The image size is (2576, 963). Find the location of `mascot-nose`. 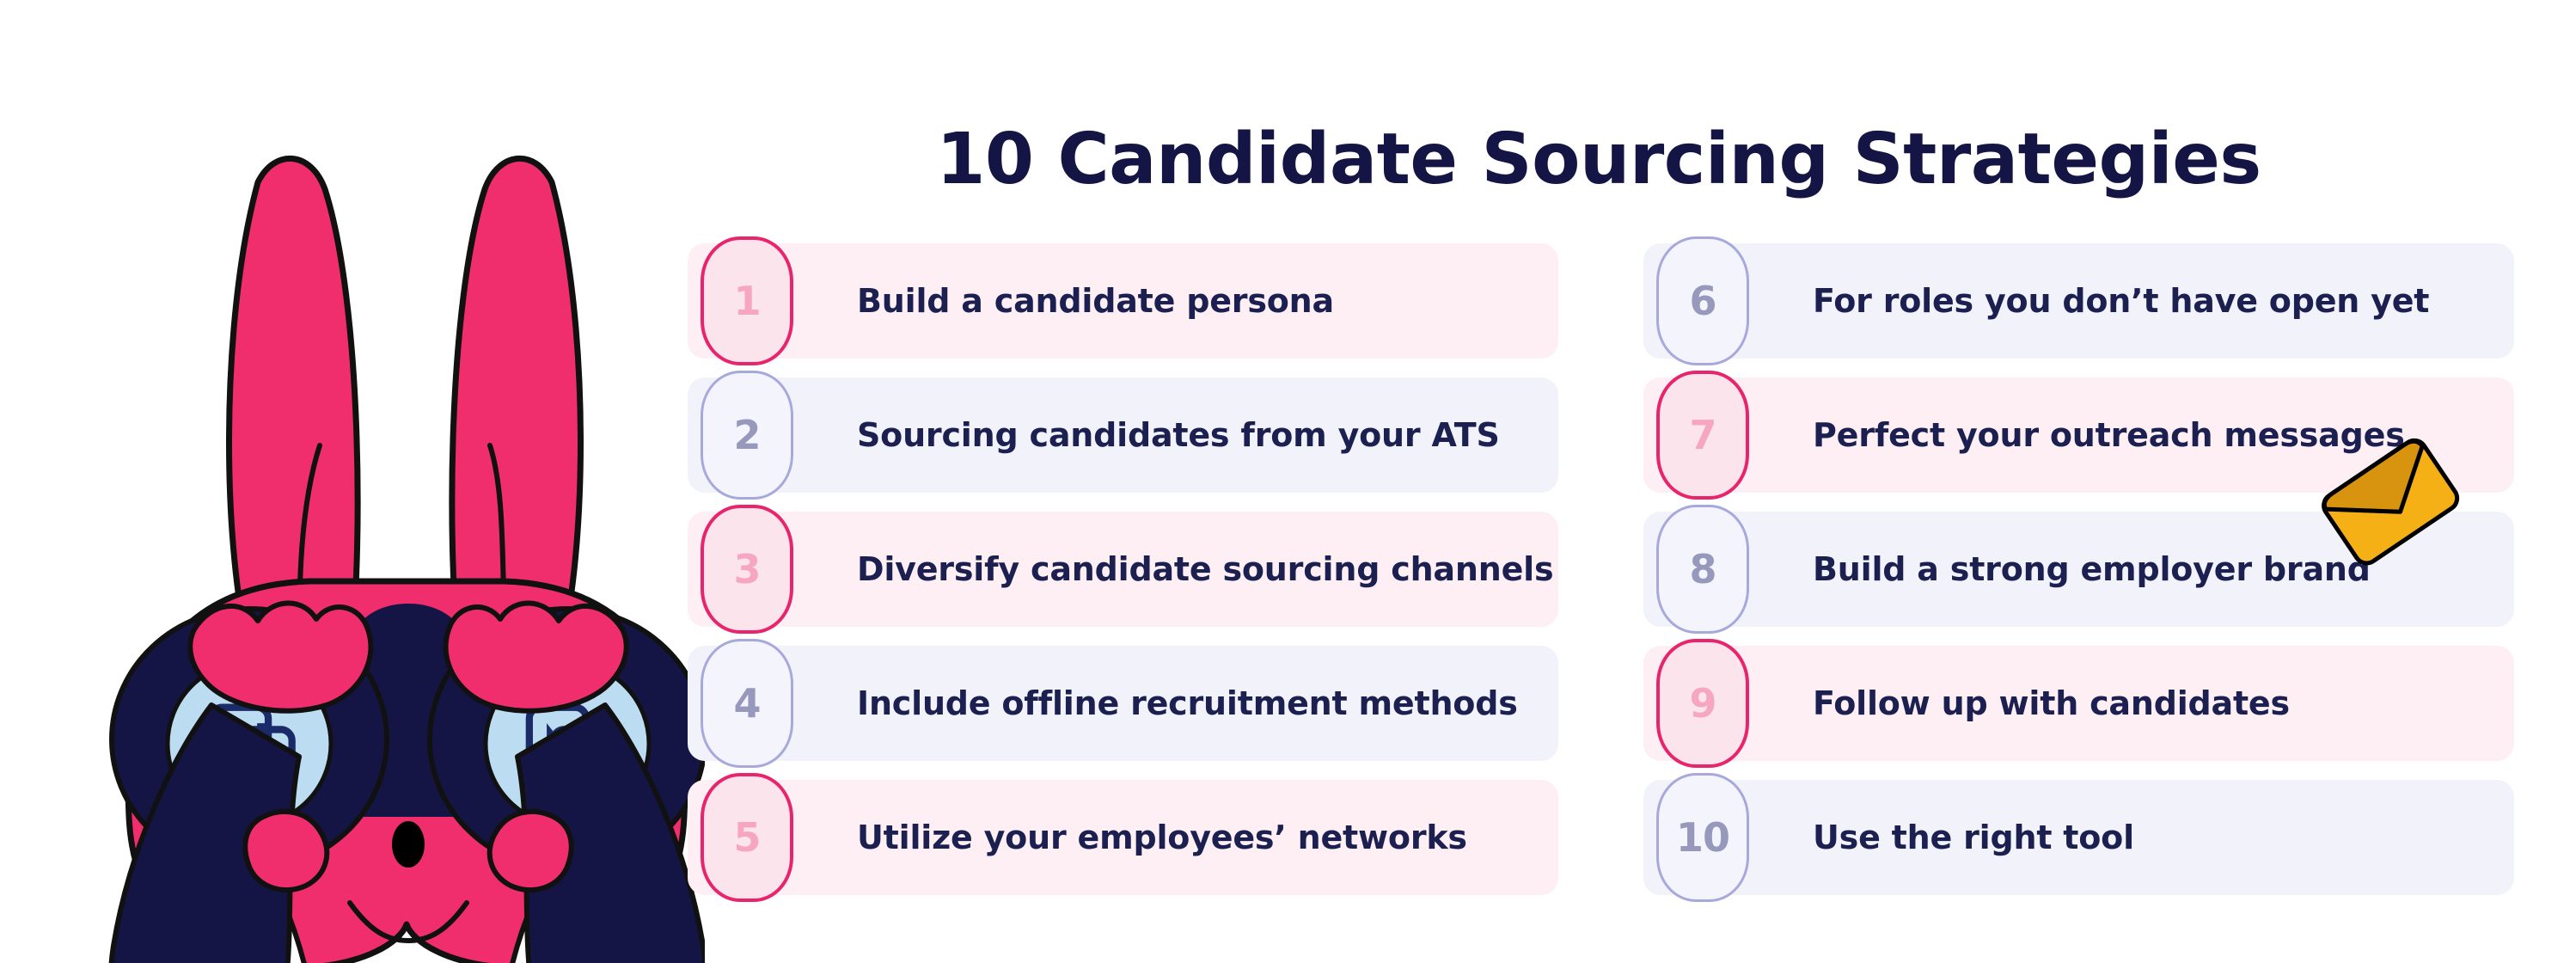

mascot-nose is located at coordinates (408, 845).